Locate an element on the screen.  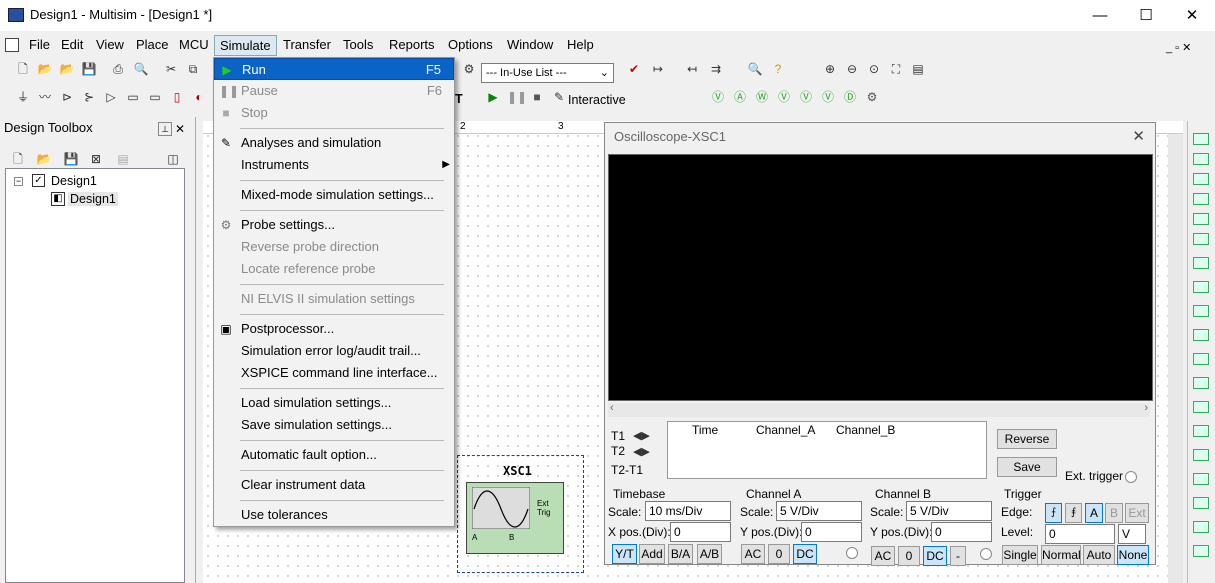
channel-a-terminal is located at coordinates (852, 553).